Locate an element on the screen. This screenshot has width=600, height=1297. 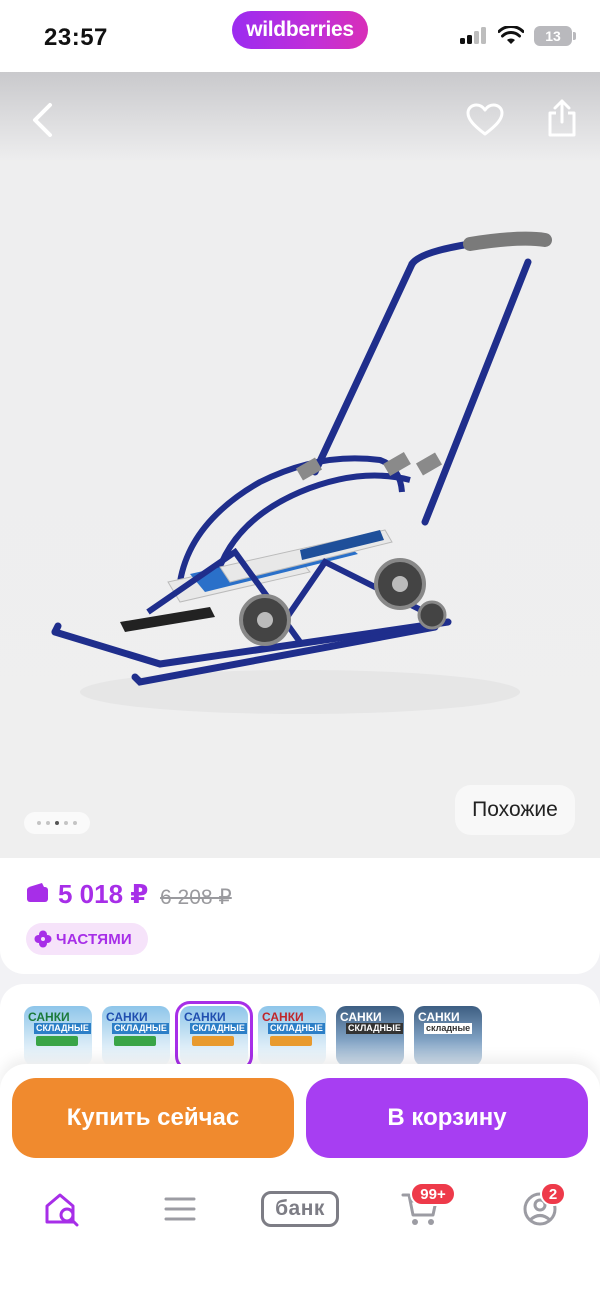
tab-cart: 99+ is located at coordinates (427, 1209).